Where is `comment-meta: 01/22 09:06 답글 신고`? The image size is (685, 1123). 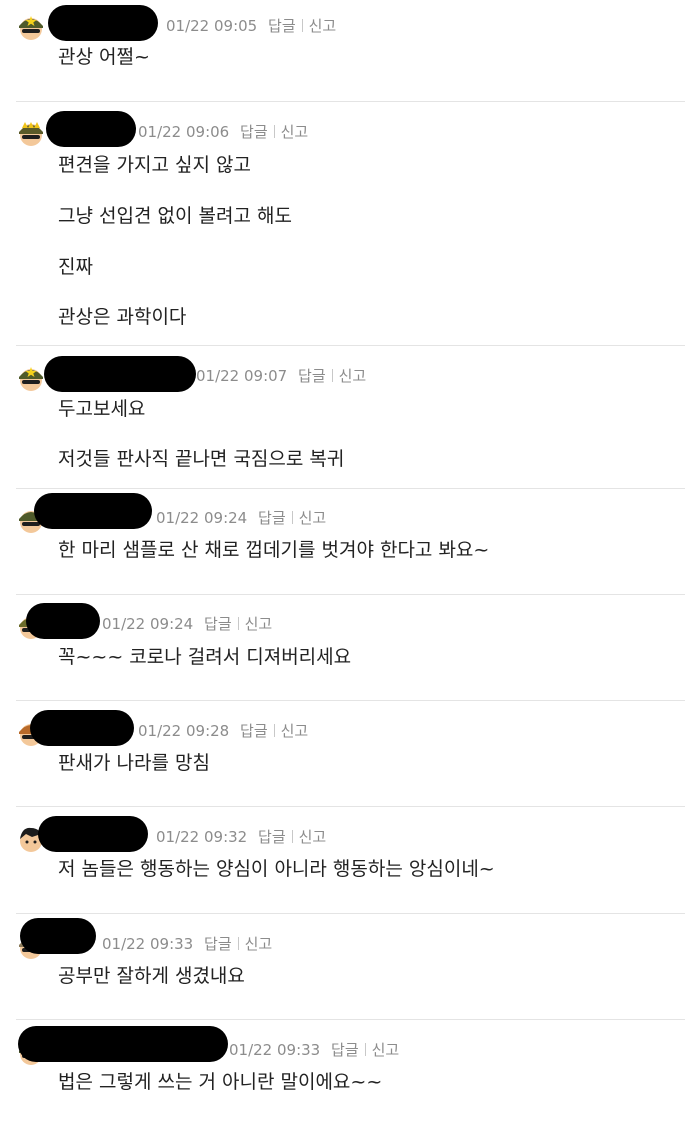
comment-meta: 01/22 09:06 답글 신고 is located at coordinates (223, 132).